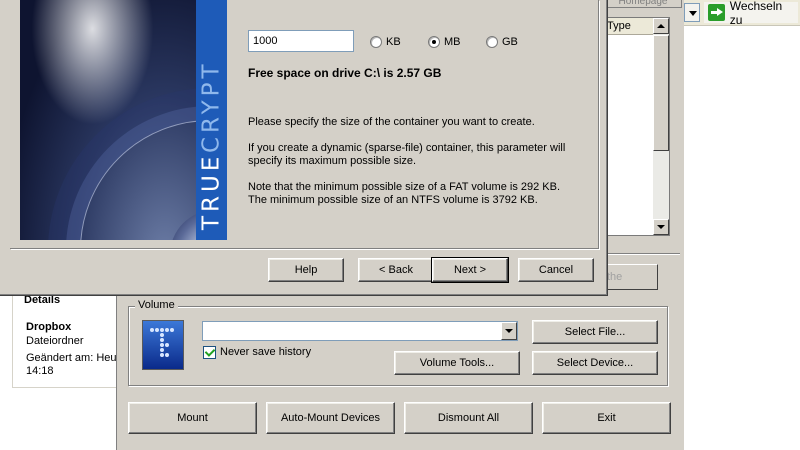  What do you see at coordinates (72, 358) in the screenshot?
I see `details-modified: Geändert am: Heute` at bounding box center [72, 358].